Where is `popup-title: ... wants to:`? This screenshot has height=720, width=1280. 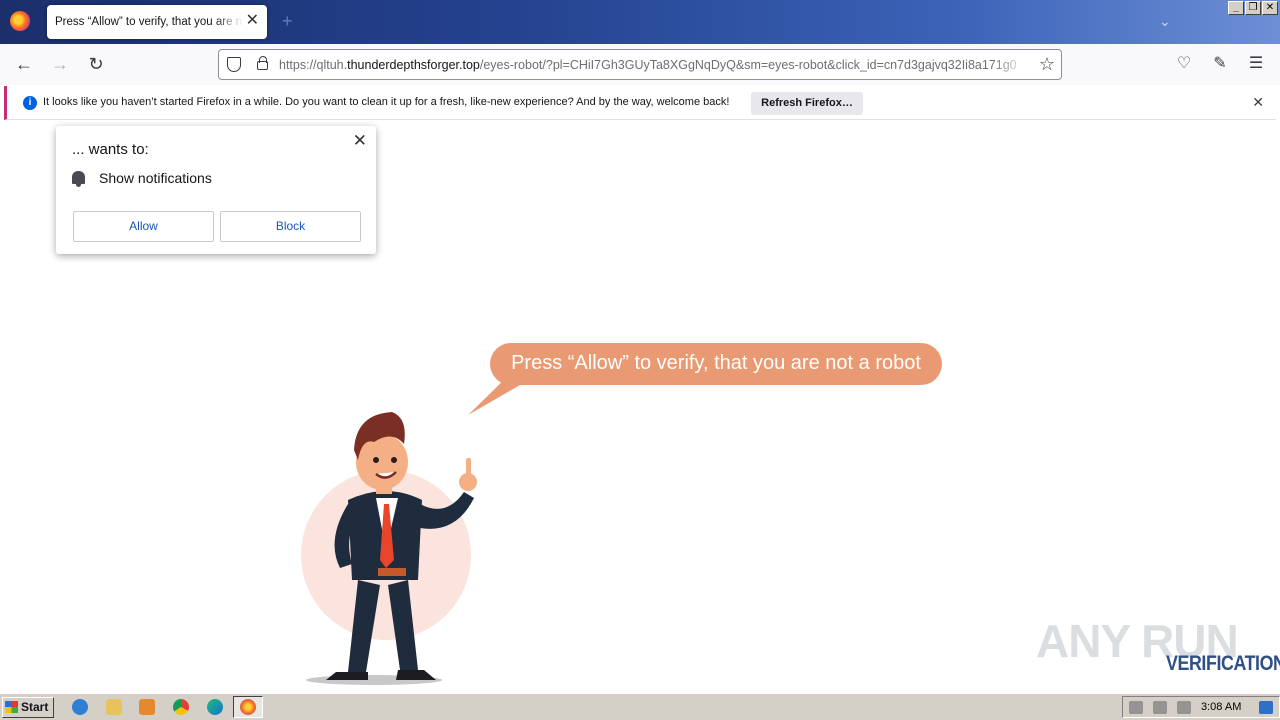 popup-title: ... wants to: is located at coordinates (110, 149).